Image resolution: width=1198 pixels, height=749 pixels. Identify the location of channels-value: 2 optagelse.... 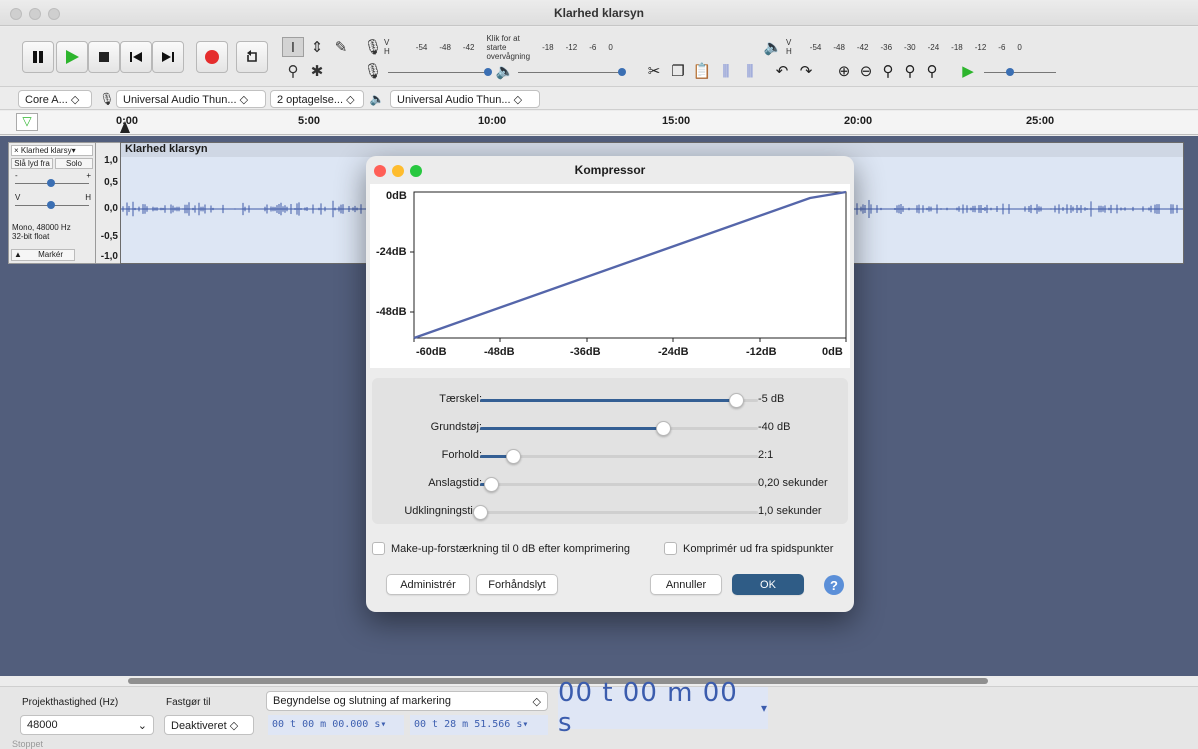
(310, 100).